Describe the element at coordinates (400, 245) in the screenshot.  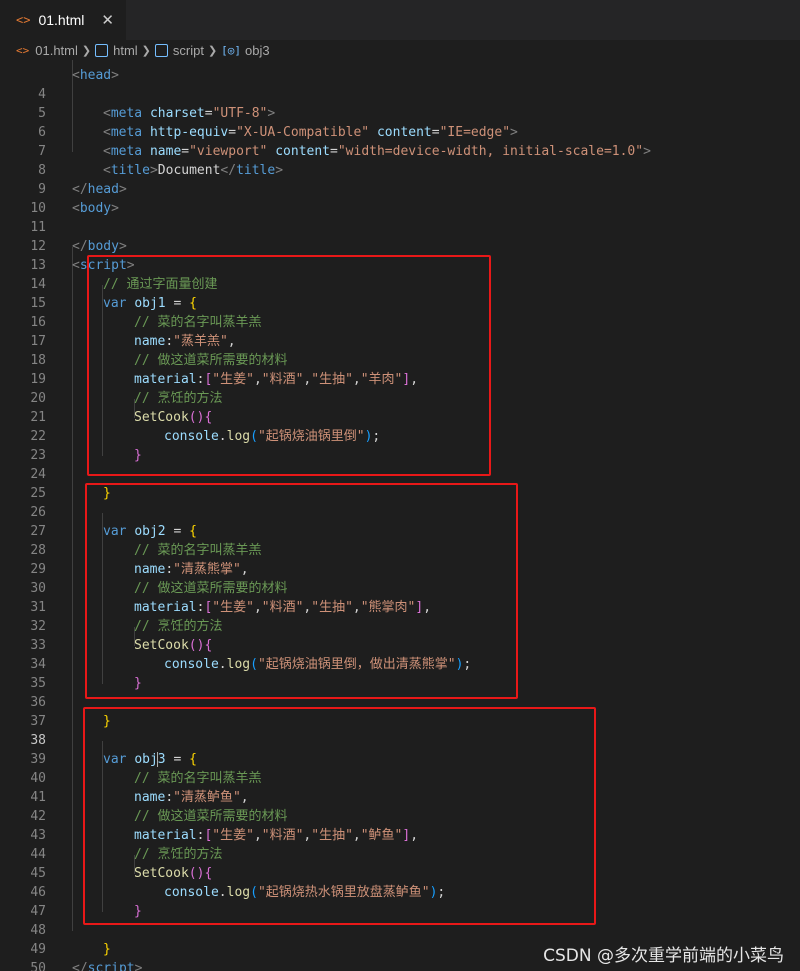
I see `code-line: 12 <script>` at that location.